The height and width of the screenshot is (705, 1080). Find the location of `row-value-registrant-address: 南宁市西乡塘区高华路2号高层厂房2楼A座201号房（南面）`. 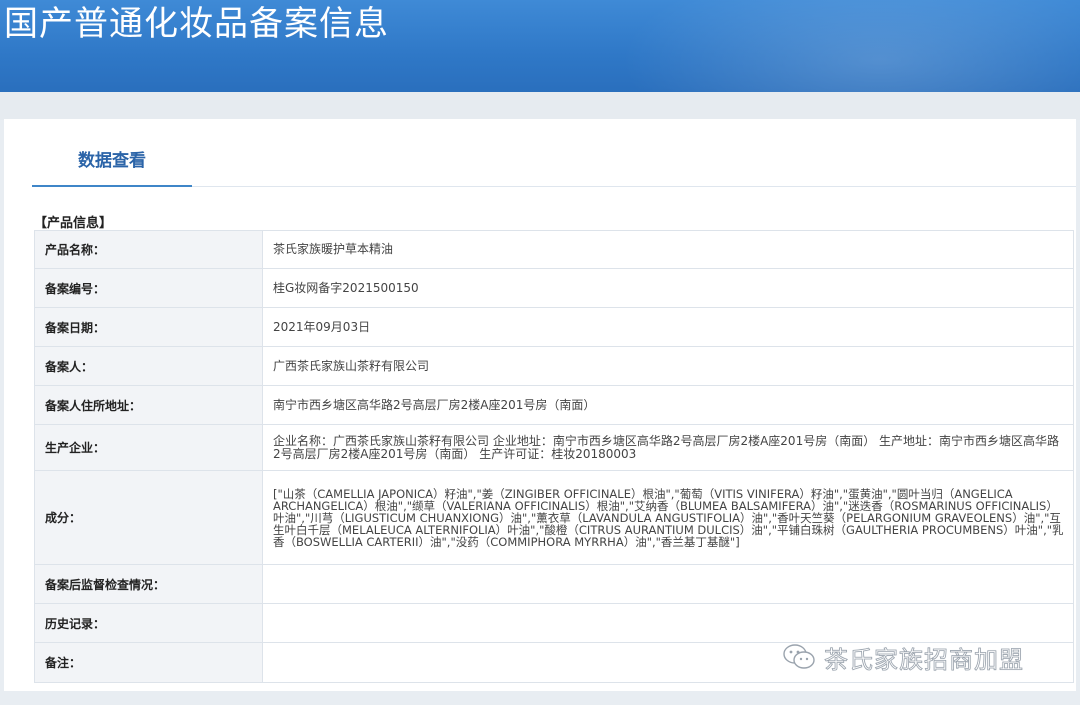

row-value-registrant-address: 南宁市西乡塘区高华路2号高层厂房2楼A座201号房（南面） is located at coordinates (668, 405).